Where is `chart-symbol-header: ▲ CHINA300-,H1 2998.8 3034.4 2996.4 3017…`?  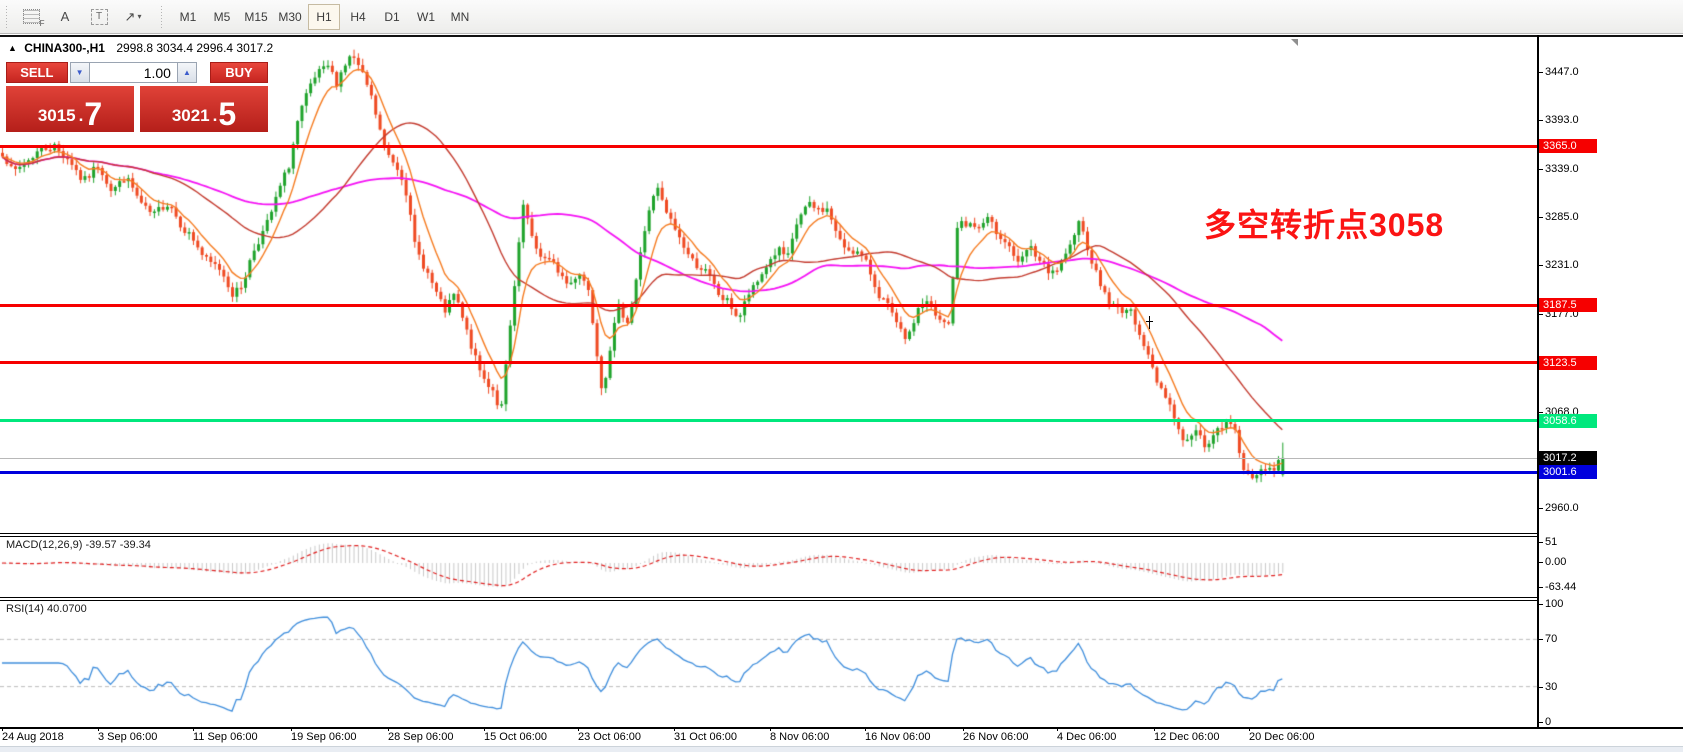 chart-symbol-header: ▲ CHINA300-,H1 2998.8 3034.4 2996.4 3017… is located at coordinates (140, 48).